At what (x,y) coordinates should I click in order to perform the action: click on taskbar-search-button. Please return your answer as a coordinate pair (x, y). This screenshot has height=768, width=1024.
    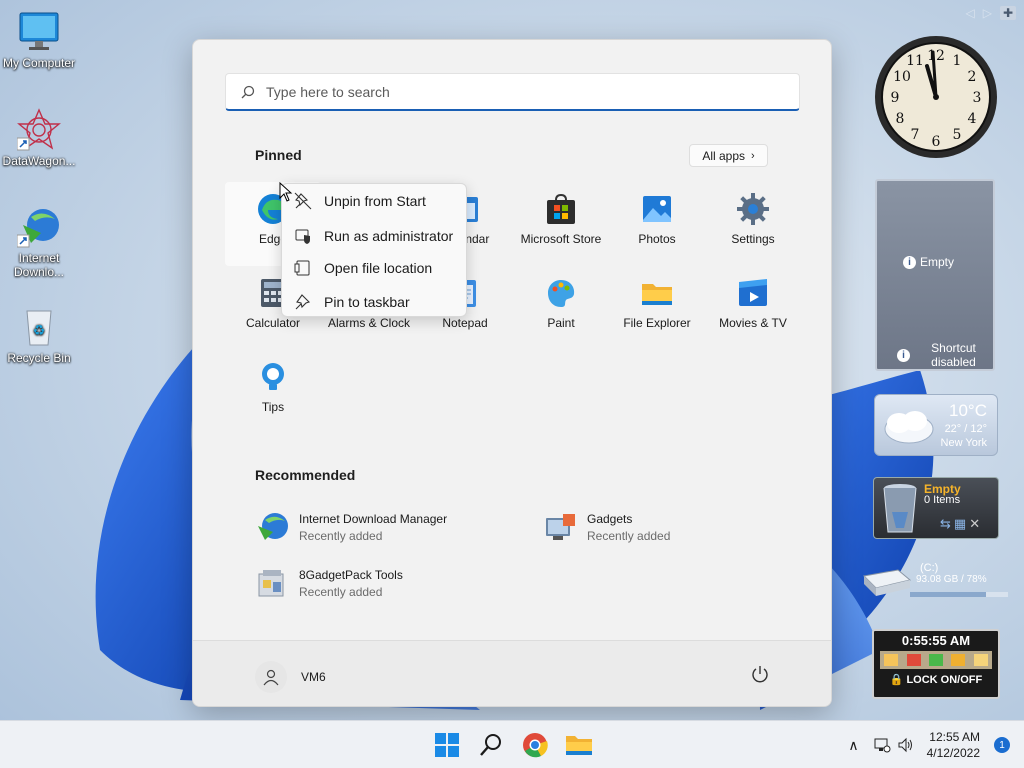
    Looking at the image, I should click on (491, 745).